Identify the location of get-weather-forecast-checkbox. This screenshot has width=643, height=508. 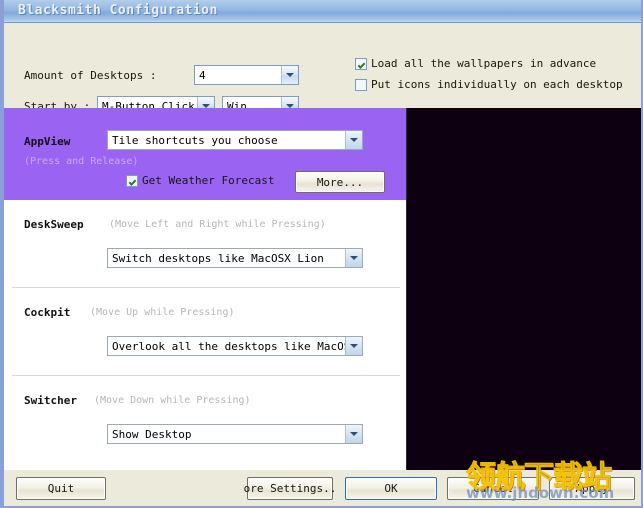
(132, 180).